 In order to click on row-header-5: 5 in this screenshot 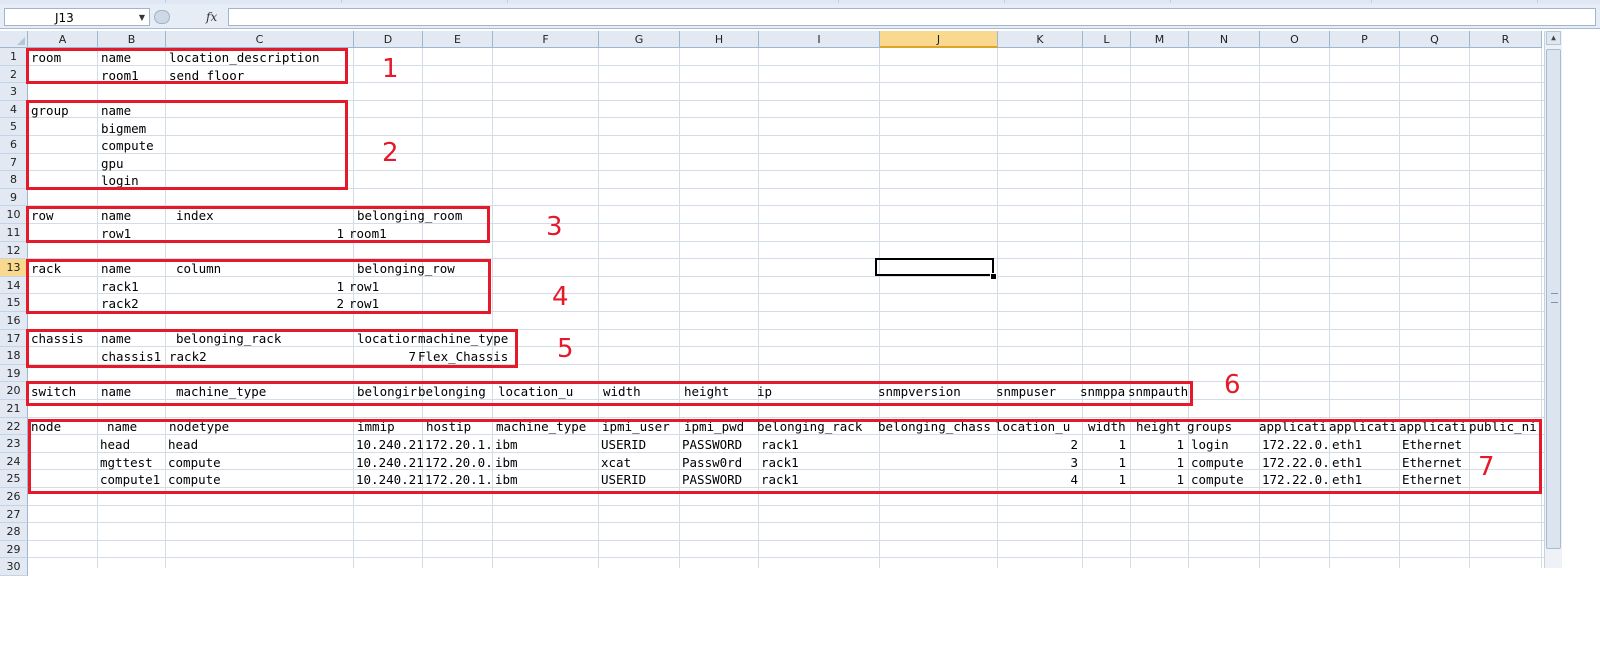, I will do `click(14, 127)`.